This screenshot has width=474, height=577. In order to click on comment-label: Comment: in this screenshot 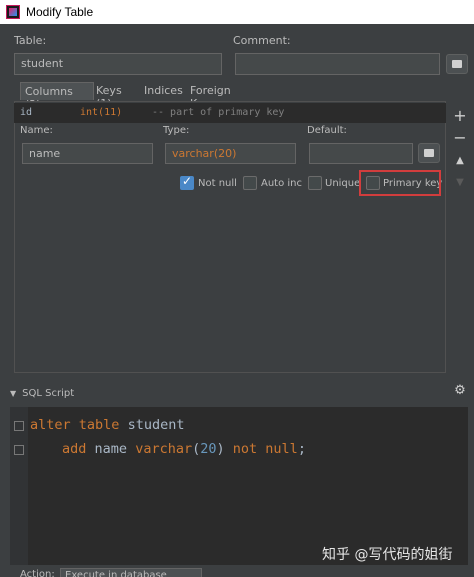, I will do `click(262, 40)`.